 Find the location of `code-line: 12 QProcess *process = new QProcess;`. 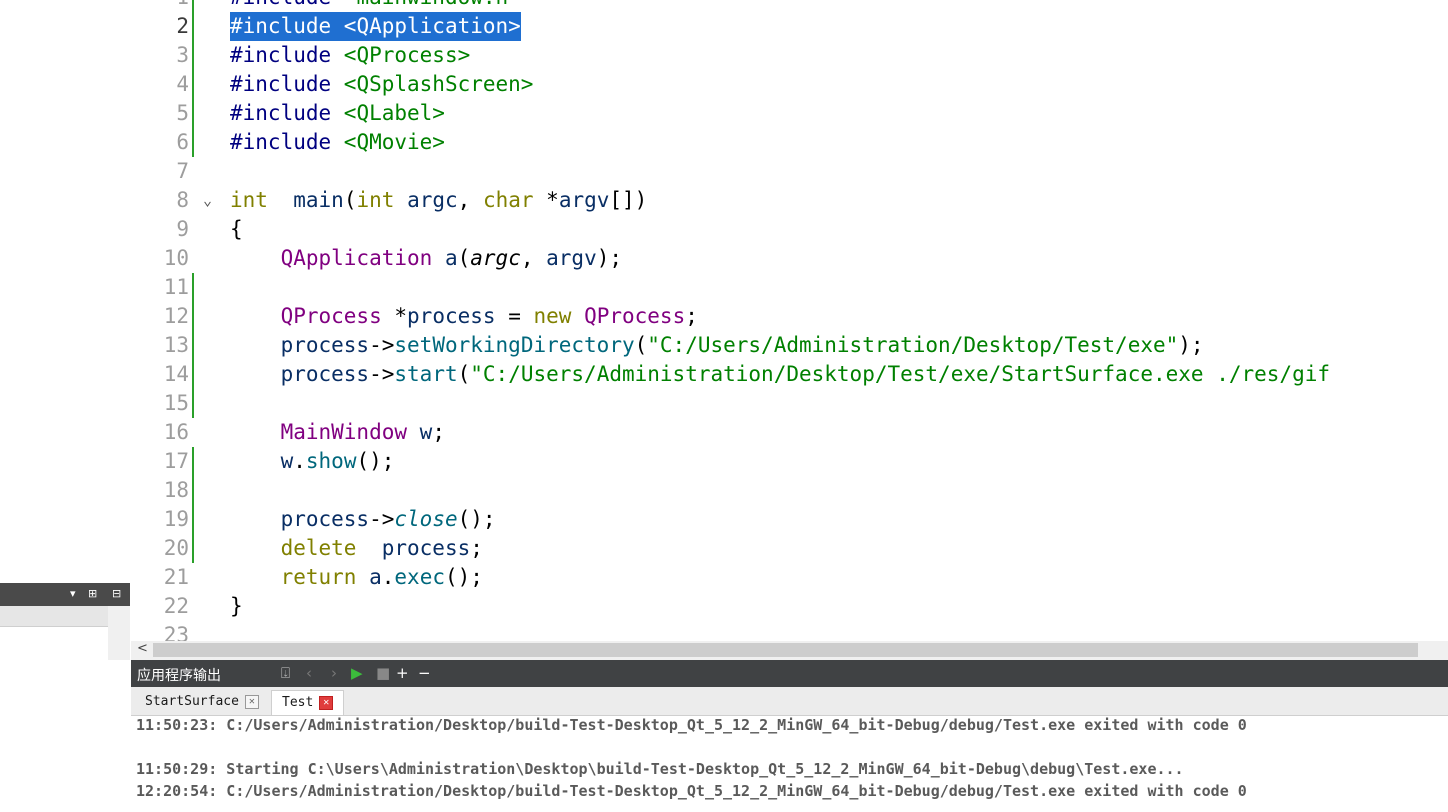

code-line: 12 QProcess *process = new QProcess; is located at coordinates (789, 316).